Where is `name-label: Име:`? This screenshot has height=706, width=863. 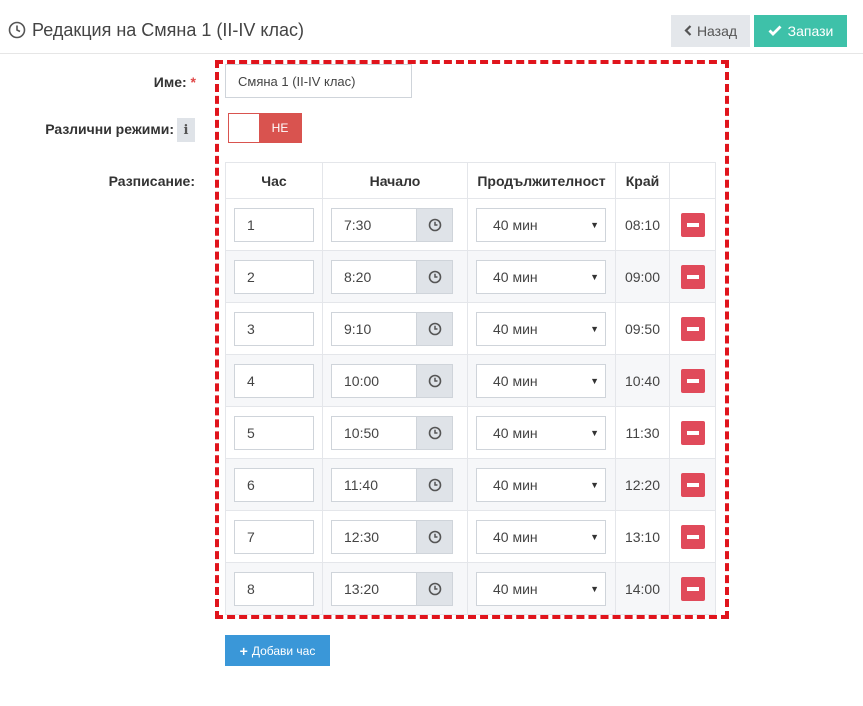
name-label: Име: is located at coordinates (170, 82).